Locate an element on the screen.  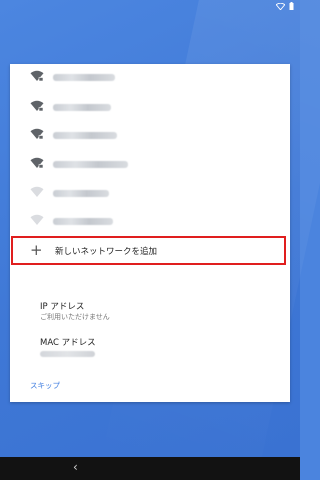
ip-address-value: ご利用いただけません is located at coordinates (75, 317).